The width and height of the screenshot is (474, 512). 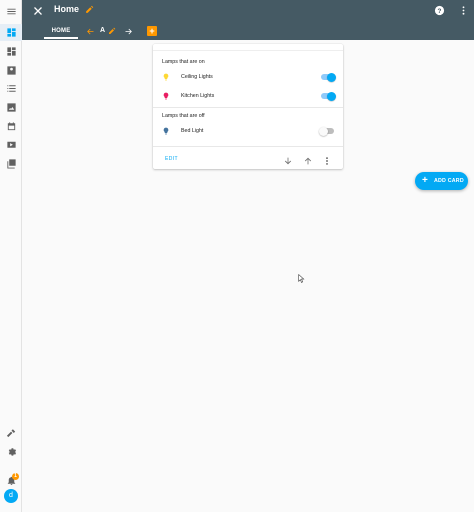 I want to click on arrow-left-icon, so click(x=90, y=31).